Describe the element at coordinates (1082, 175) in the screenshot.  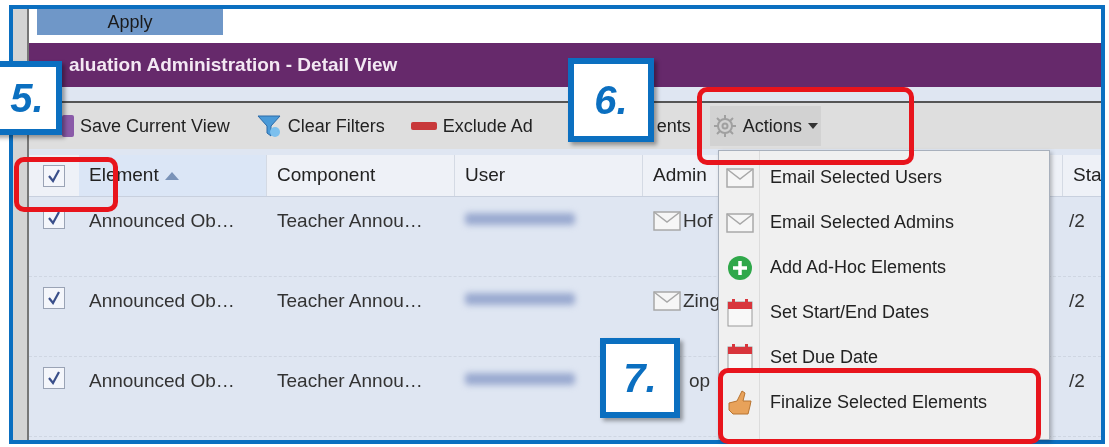
I see `column-header: Sta` at that location.